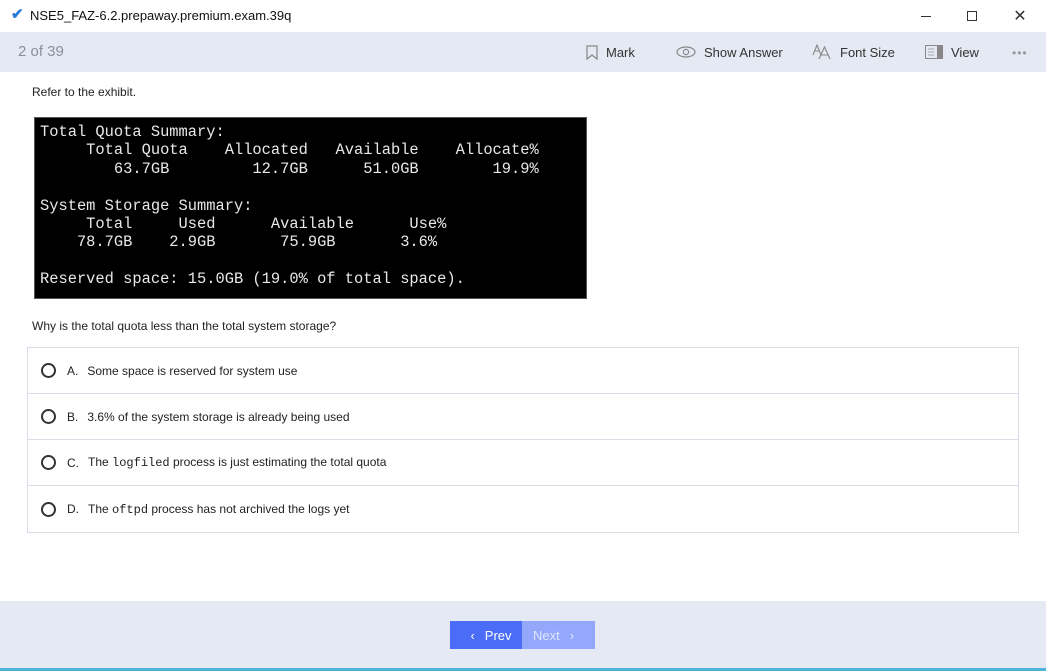  What do you see at coordinates (686, 52) in the screenshot?
I see `eye-icon` at bounding box center [686, 52].